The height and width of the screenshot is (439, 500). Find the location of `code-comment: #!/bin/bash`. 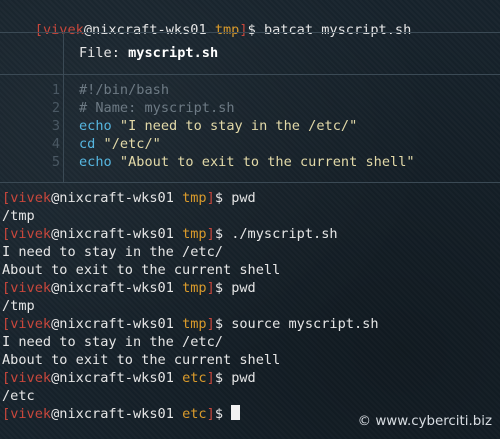

code-comment: #!/bin/bash is located at coordinates (124, 90).